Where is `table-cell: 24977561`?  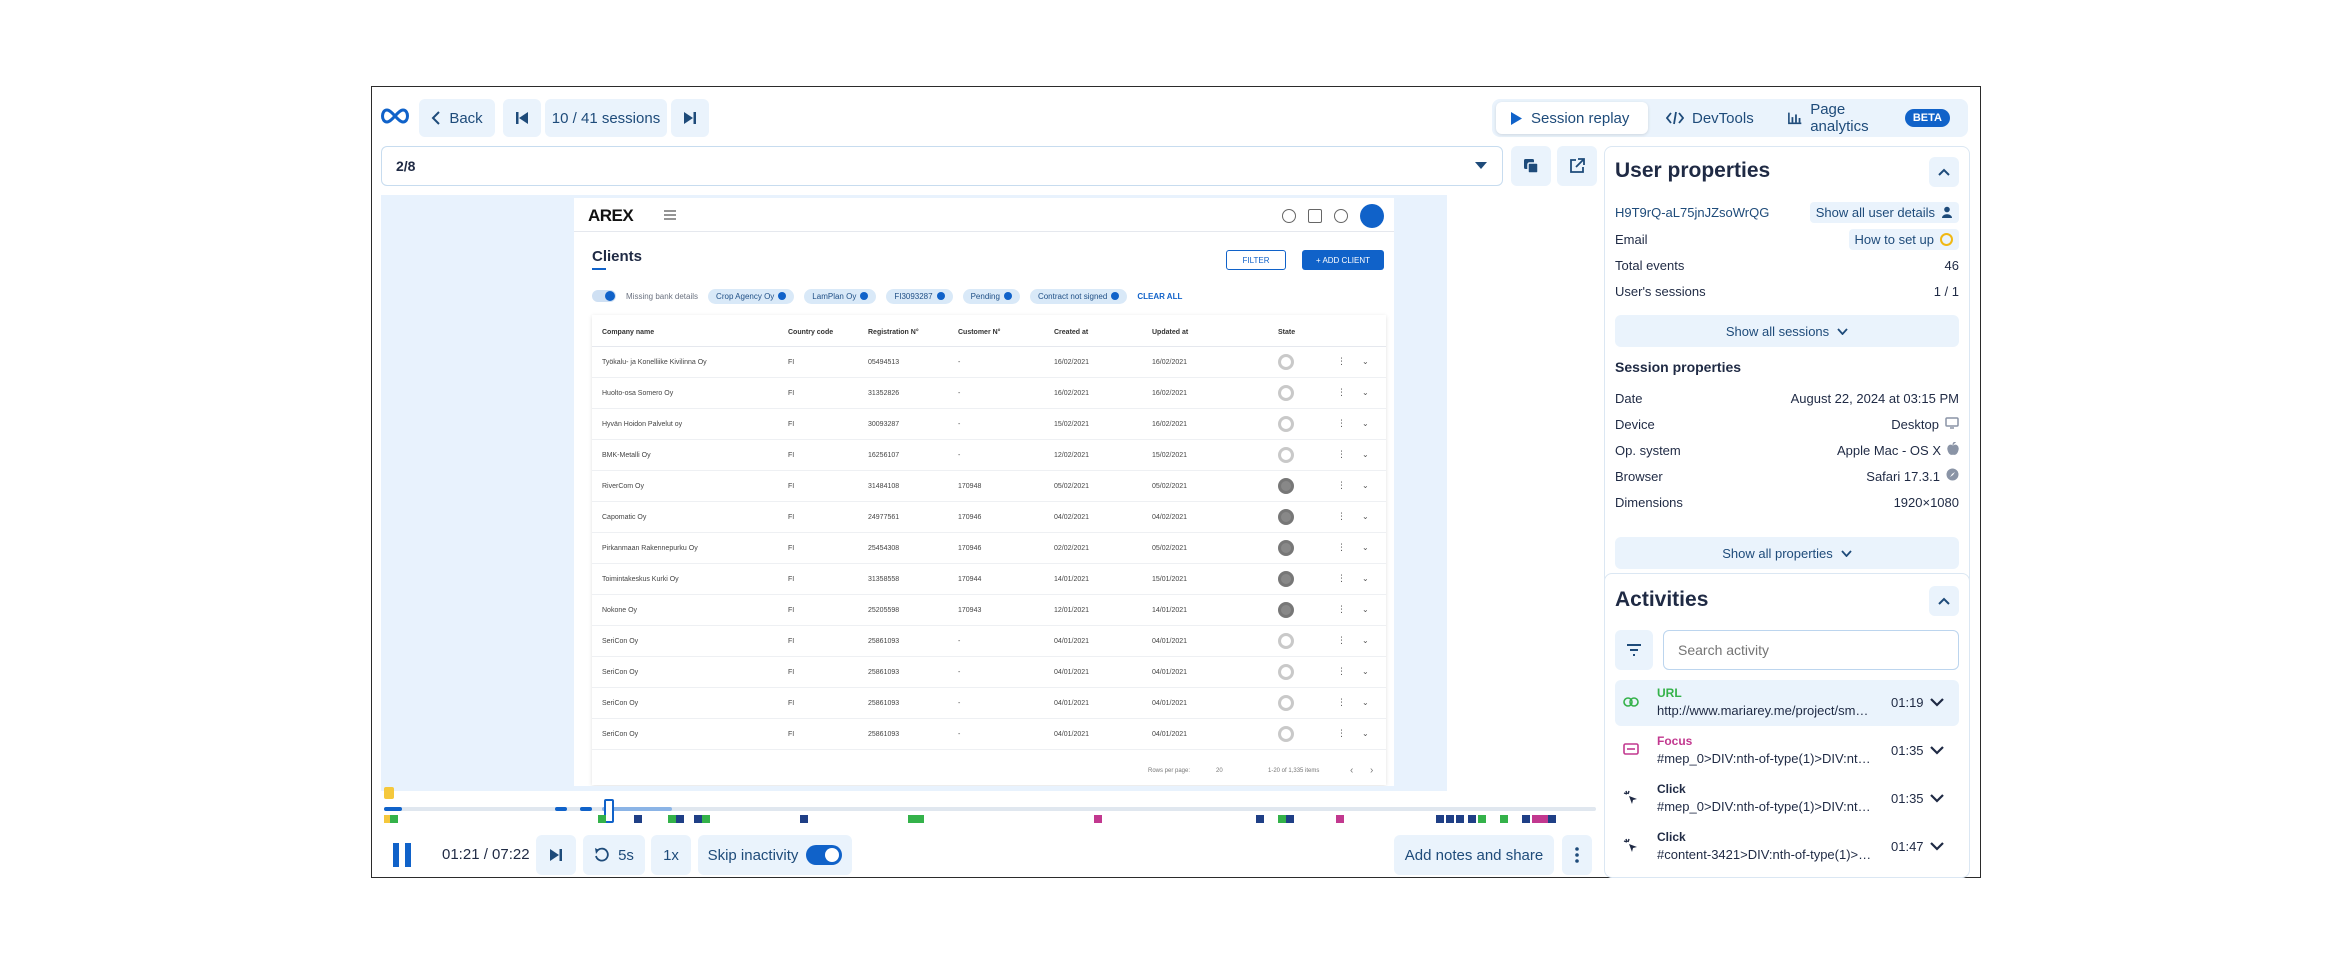 table-cell: 24977561 is located at coordinates (884, 517).